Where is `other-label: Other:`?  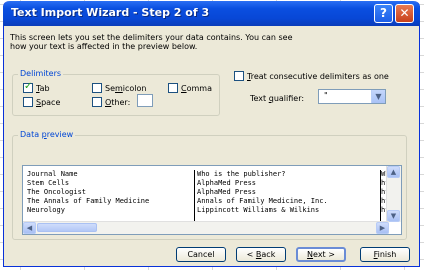 other-label: Other: is located at coordinates (117, 102).